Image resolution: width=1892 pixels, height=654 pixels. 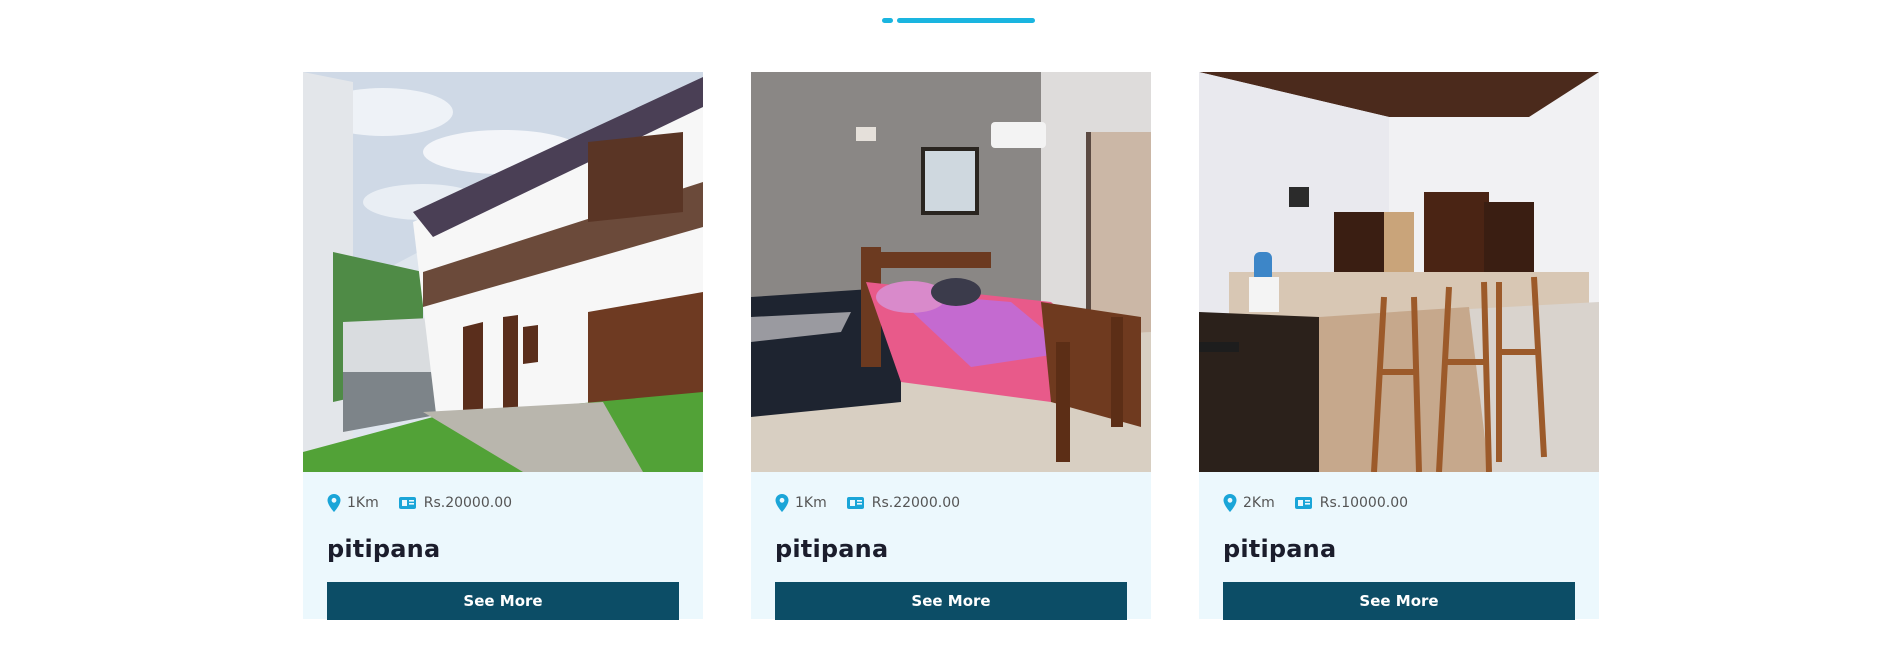 What do you see at coordinates (887, 20) in the screenshot?
I see `underline-dot` at bounding box center [887, 20].